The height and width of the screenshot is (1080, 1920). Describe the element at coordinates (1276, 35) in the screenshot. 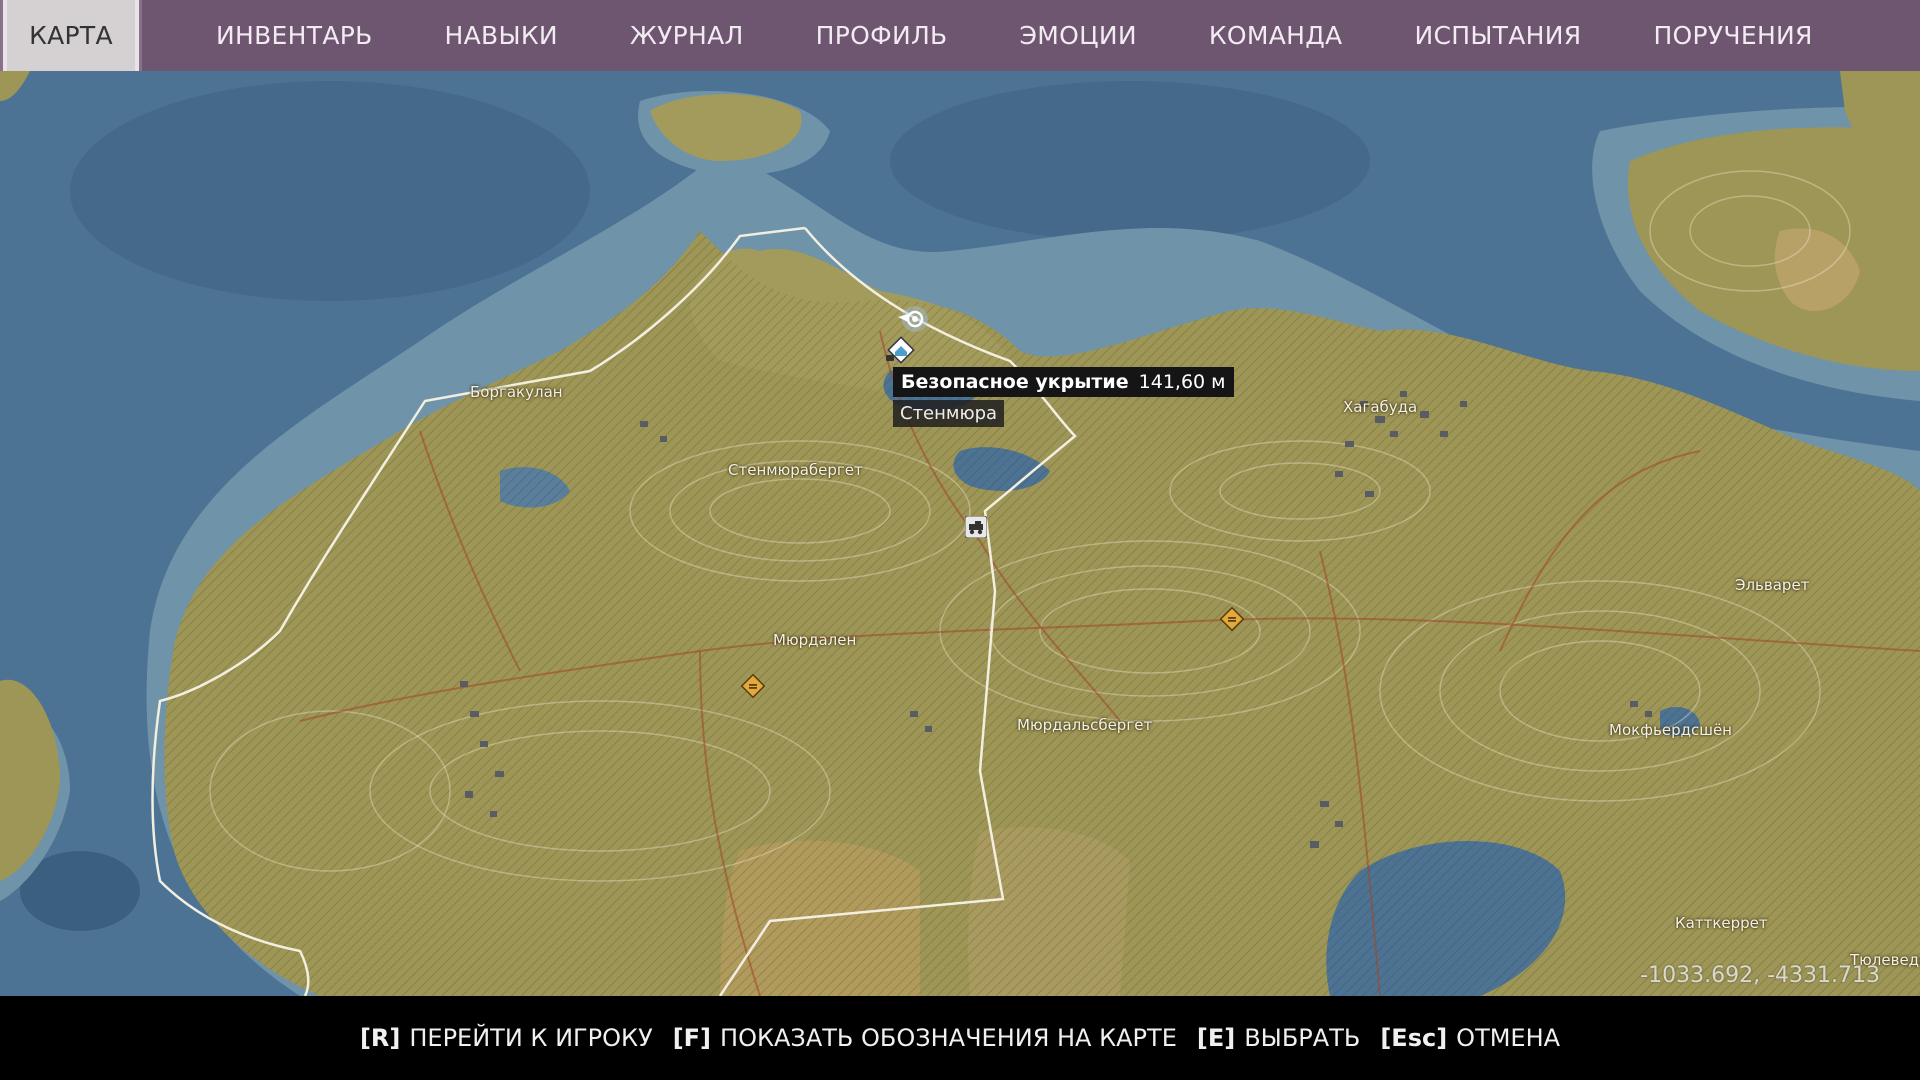

I see `tab-team: КОМАНДА` at that location.